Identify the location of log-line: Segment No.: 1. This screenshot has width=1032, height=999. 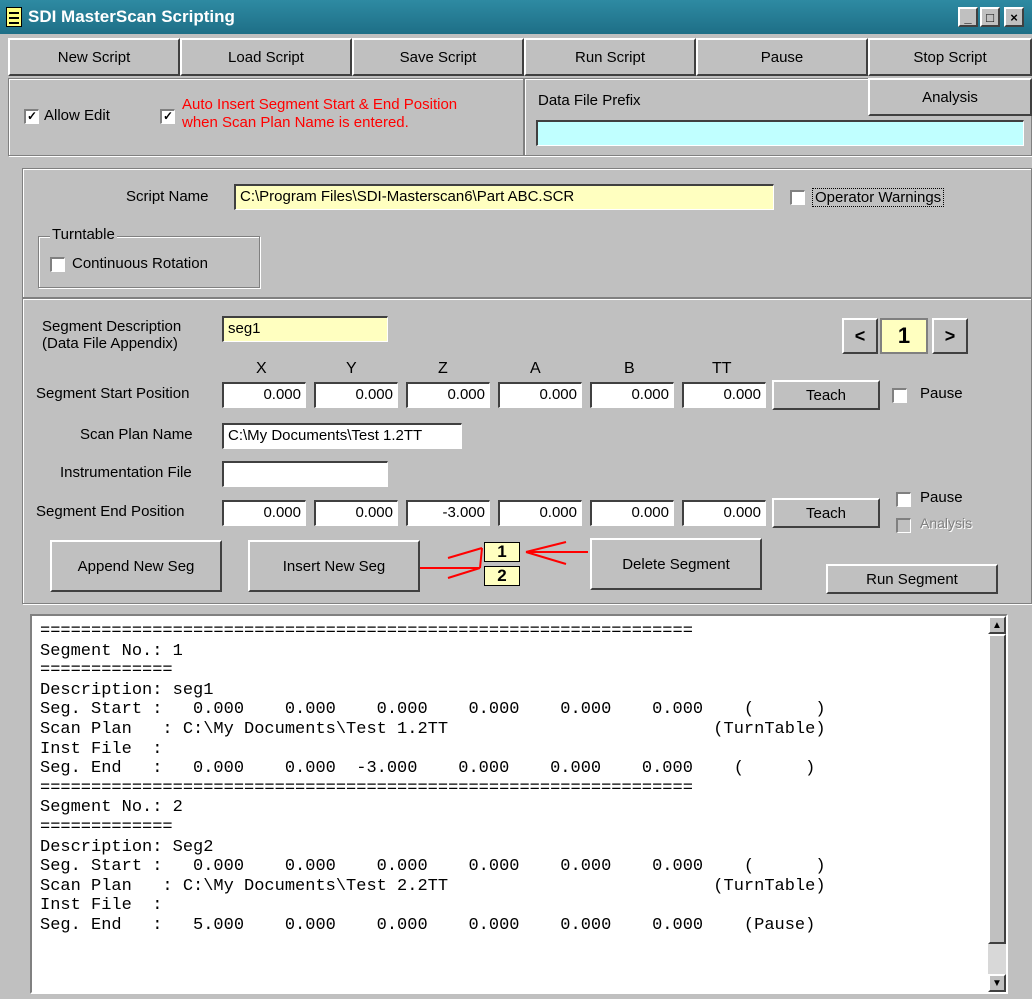
(111, 651).